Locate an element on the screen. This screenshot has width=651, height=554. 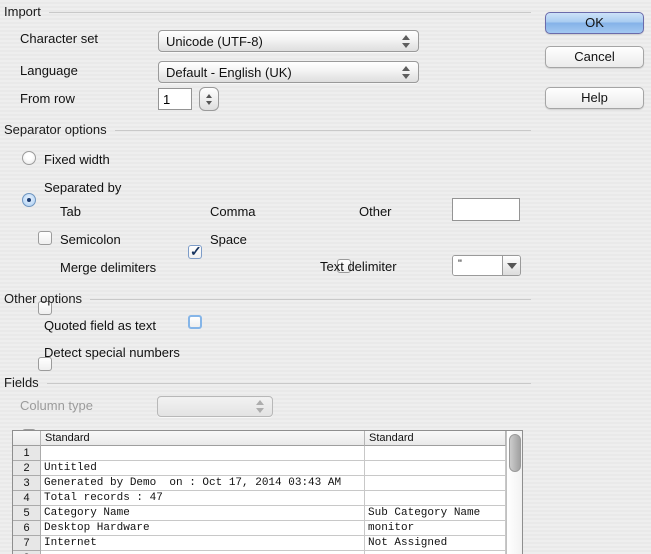
table-cell: Internet is located at coordinates (203, 543).